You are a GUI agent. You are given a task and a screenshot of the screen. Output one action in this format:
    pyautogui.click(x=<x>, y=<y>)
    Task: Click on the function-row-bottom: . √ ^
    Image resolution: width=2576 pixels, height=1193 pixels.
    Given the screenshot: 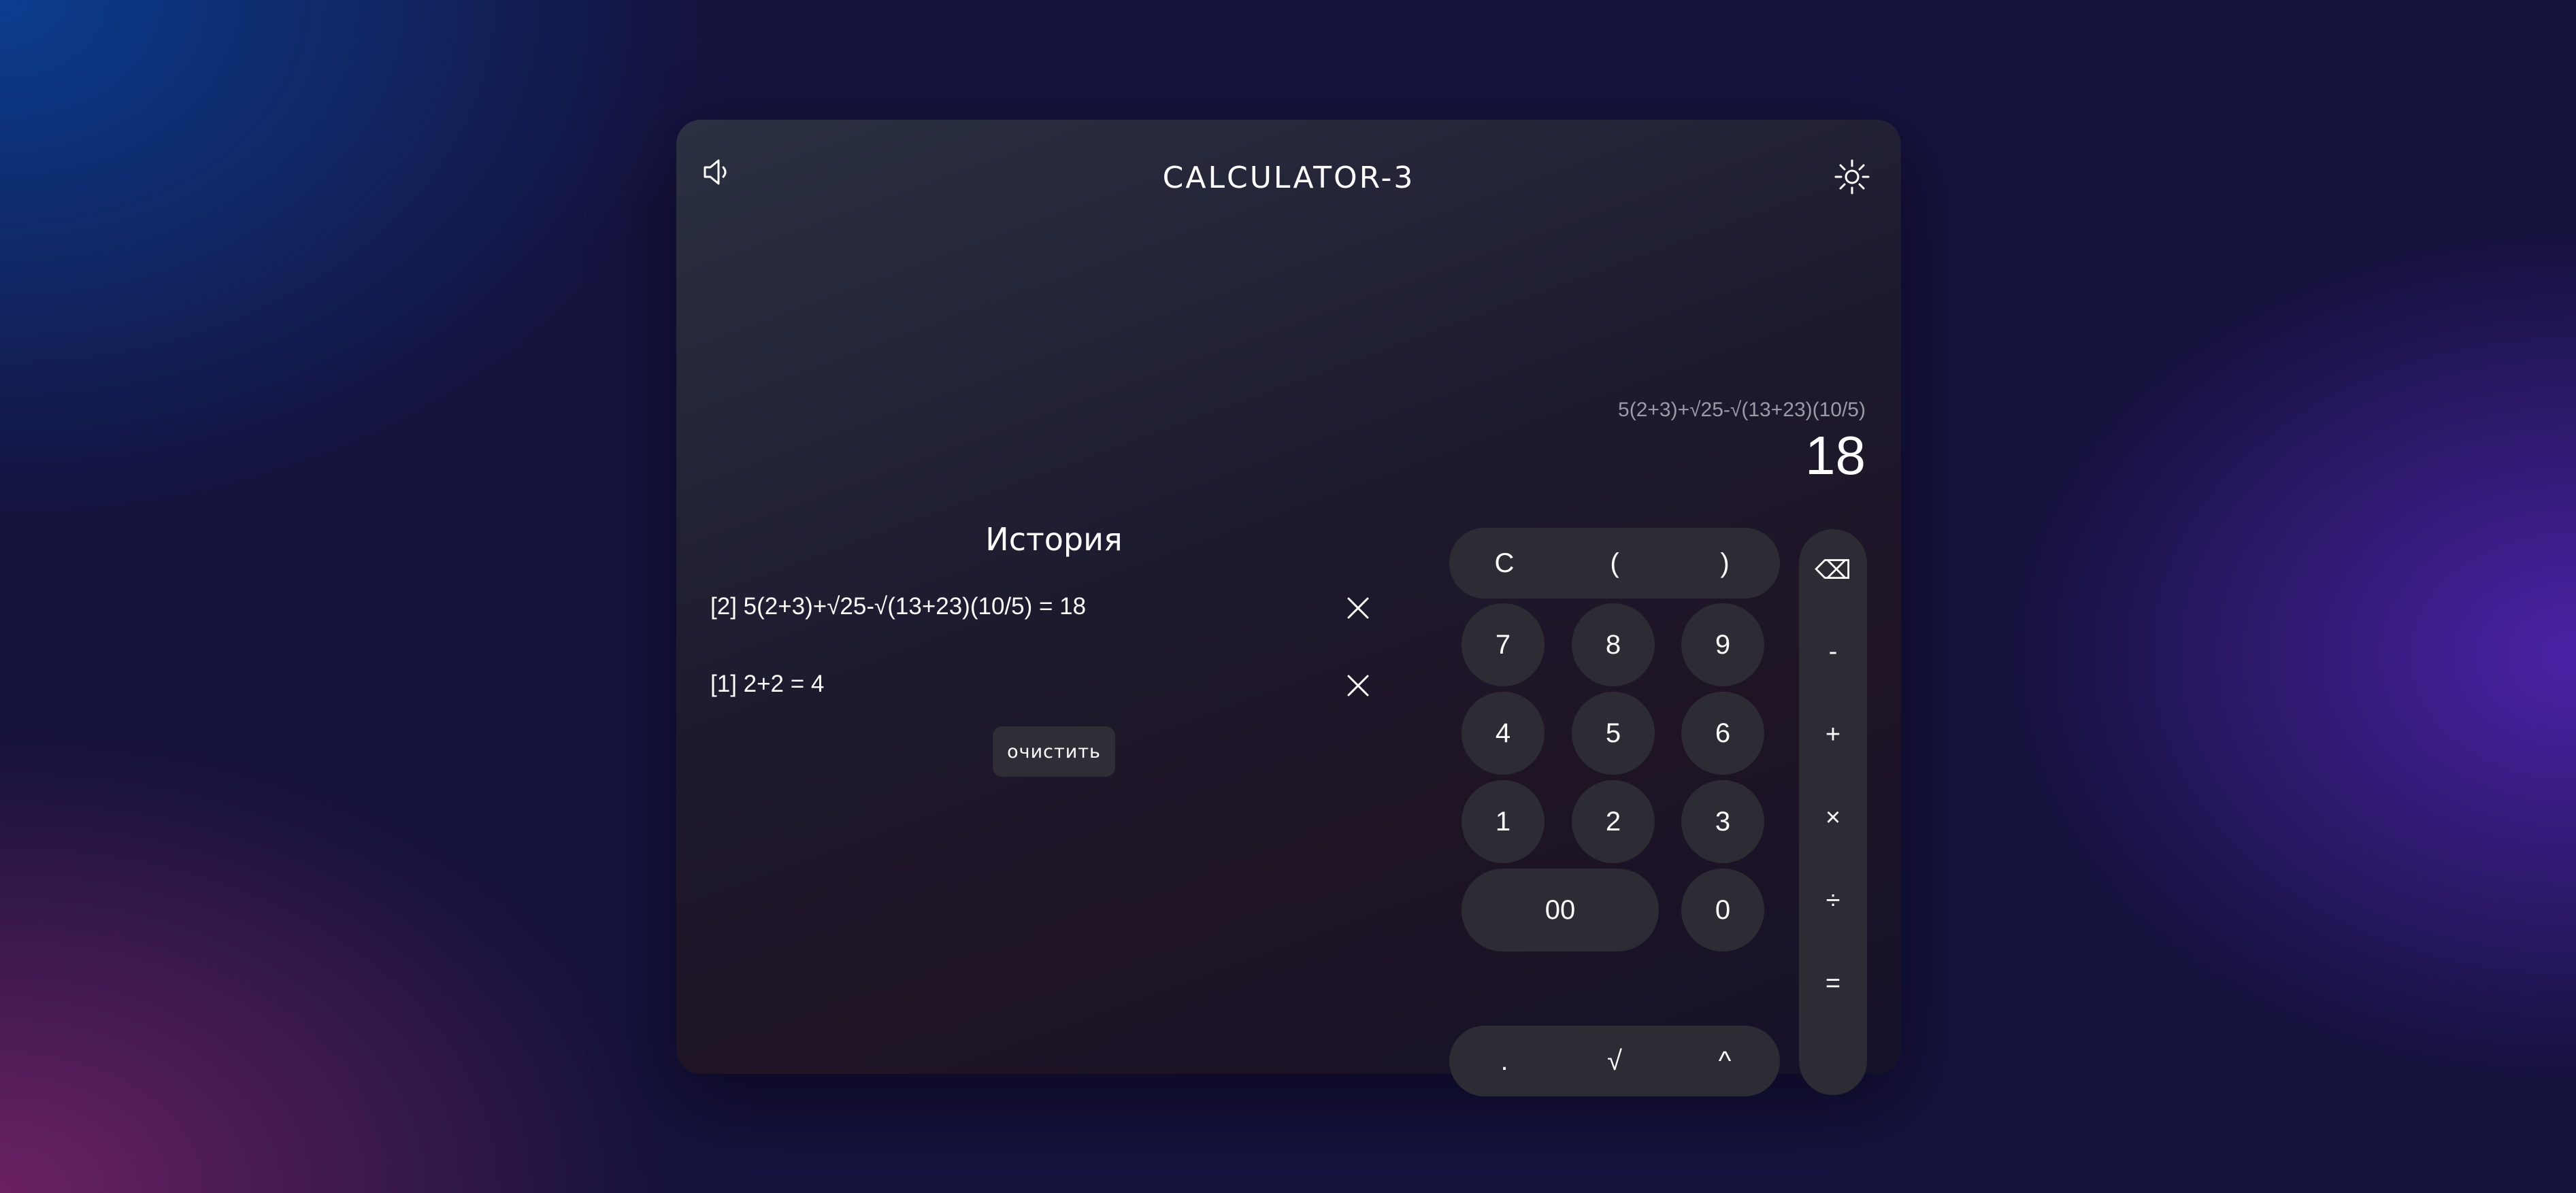 What is the action you would take?
    pyautogui.click(x=1614, y=1061)
    